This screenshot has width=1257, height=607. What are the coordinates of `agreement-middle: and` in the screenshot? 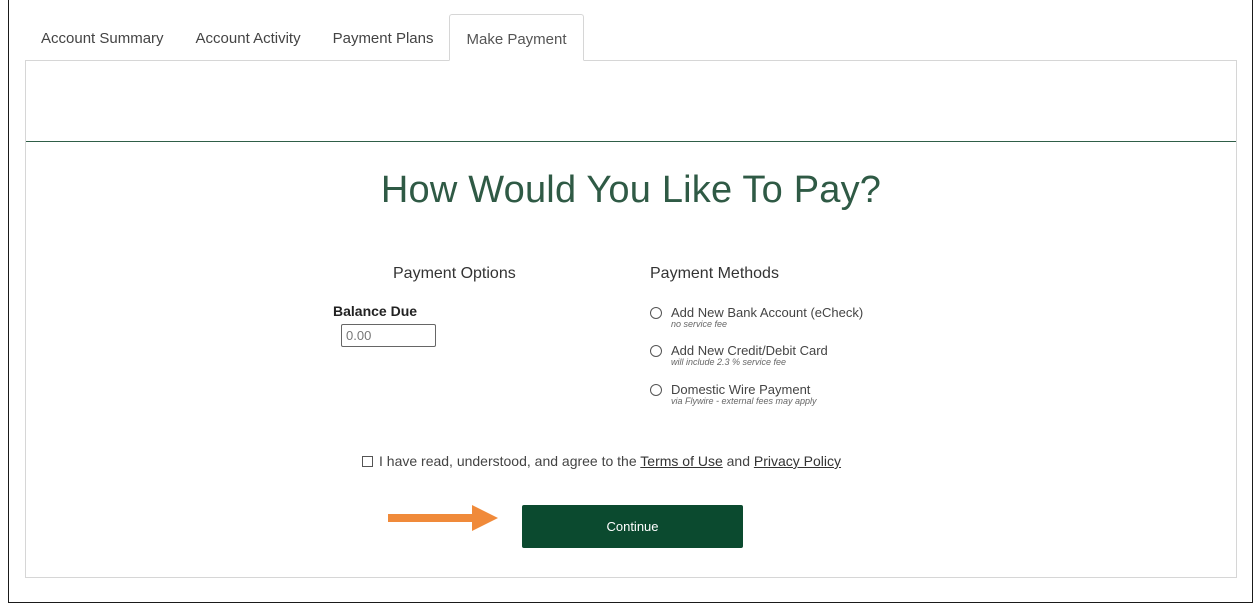 It's located at (738, 461).